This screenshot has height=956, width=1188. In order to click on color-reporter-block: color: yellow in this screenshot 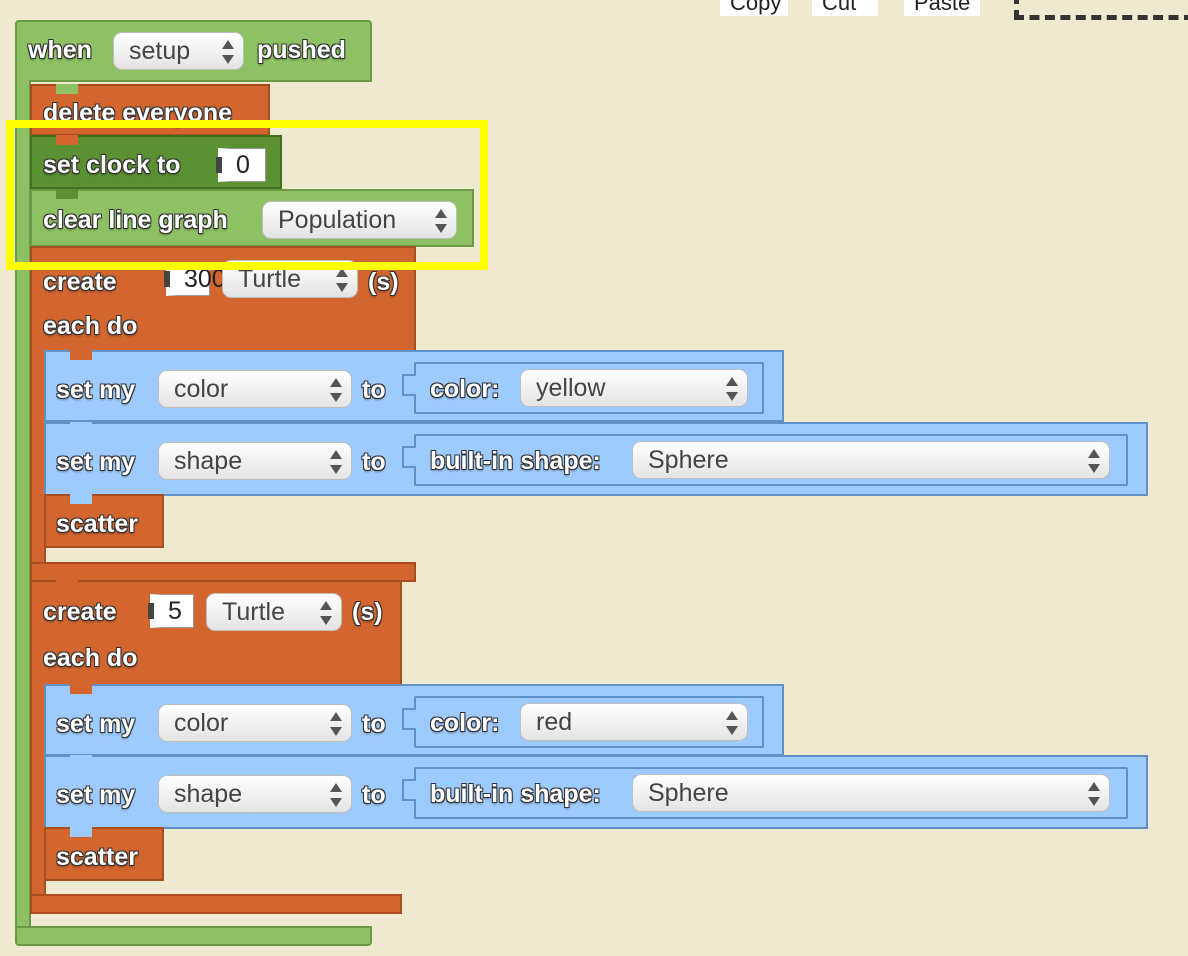, I will do `click(583, 388)`.